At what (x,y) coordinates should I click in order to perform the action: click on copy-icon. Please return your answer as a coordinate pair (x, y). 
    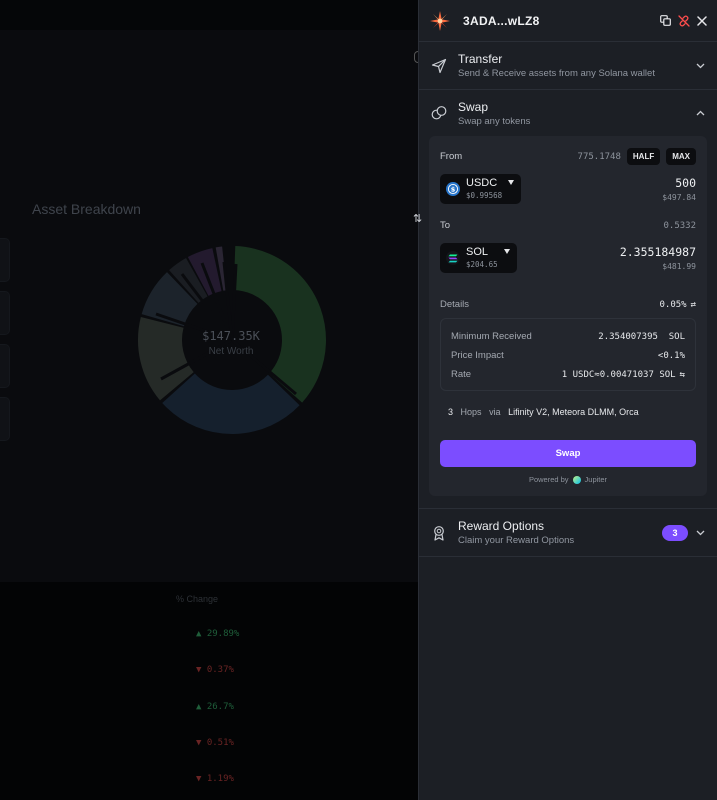
    Looking at the image, I should click on (665, 20).